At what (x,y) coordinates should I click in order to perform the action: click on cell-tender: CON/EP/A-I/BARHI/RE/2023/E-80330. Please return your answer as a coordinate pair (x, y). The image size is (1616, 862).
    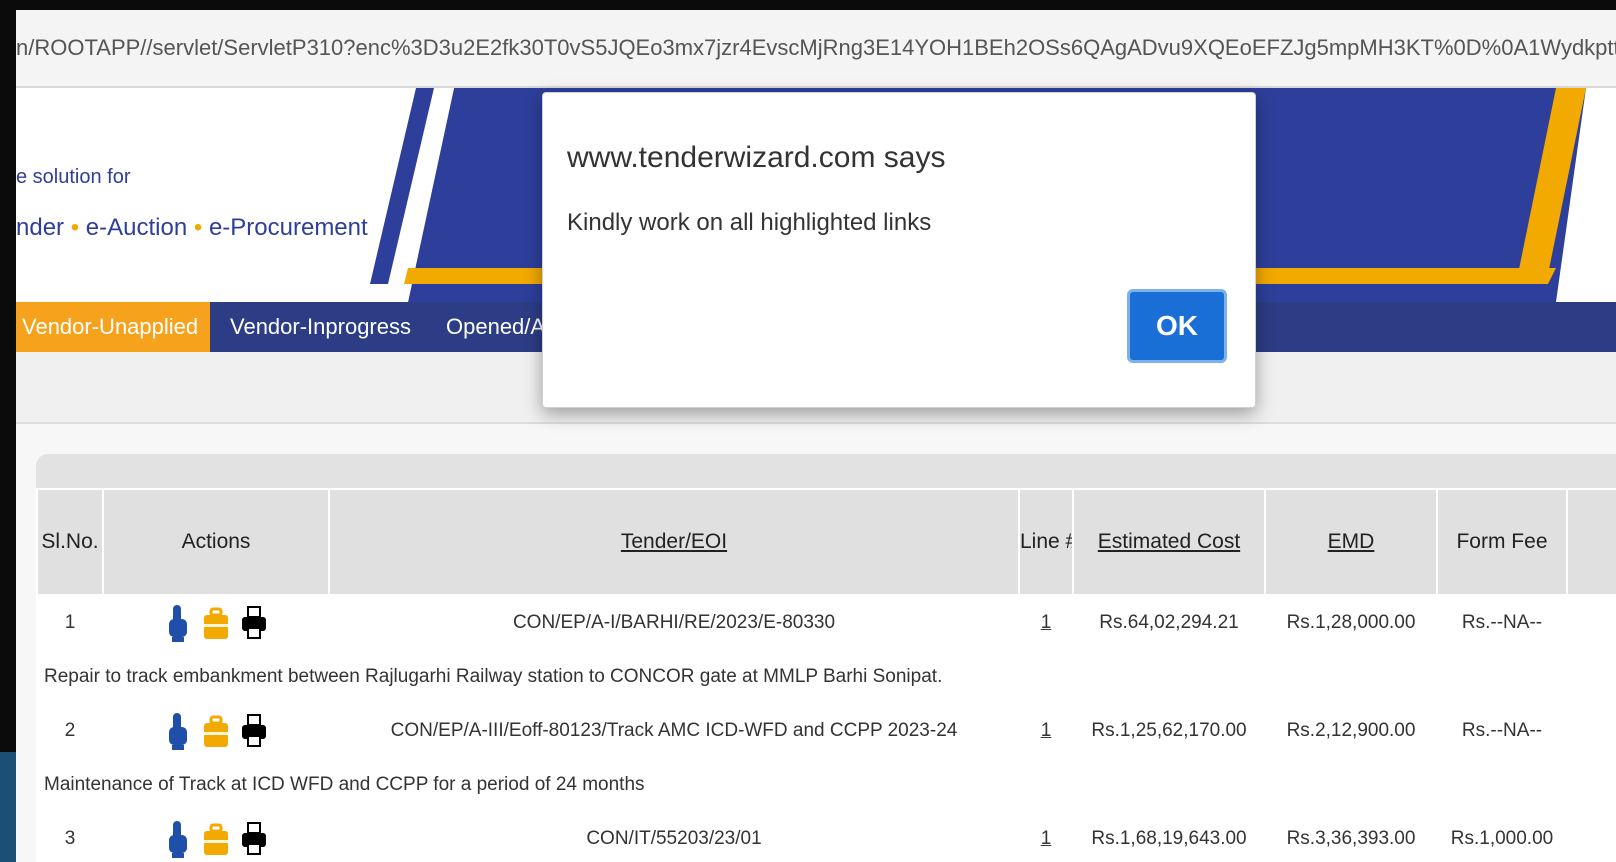
    Looking at the image, I should click on (674, 623).